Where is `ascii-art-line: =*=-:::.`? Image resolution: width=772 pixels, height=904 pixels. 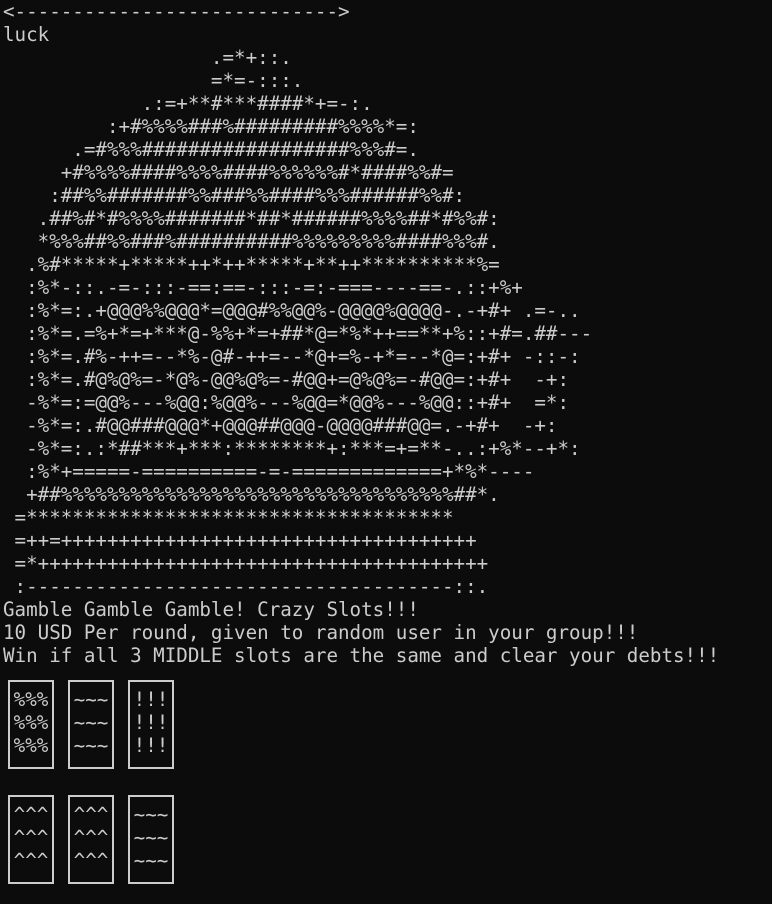 ascii-art-line: =*=-:::. is located at coordinates (153, 80).